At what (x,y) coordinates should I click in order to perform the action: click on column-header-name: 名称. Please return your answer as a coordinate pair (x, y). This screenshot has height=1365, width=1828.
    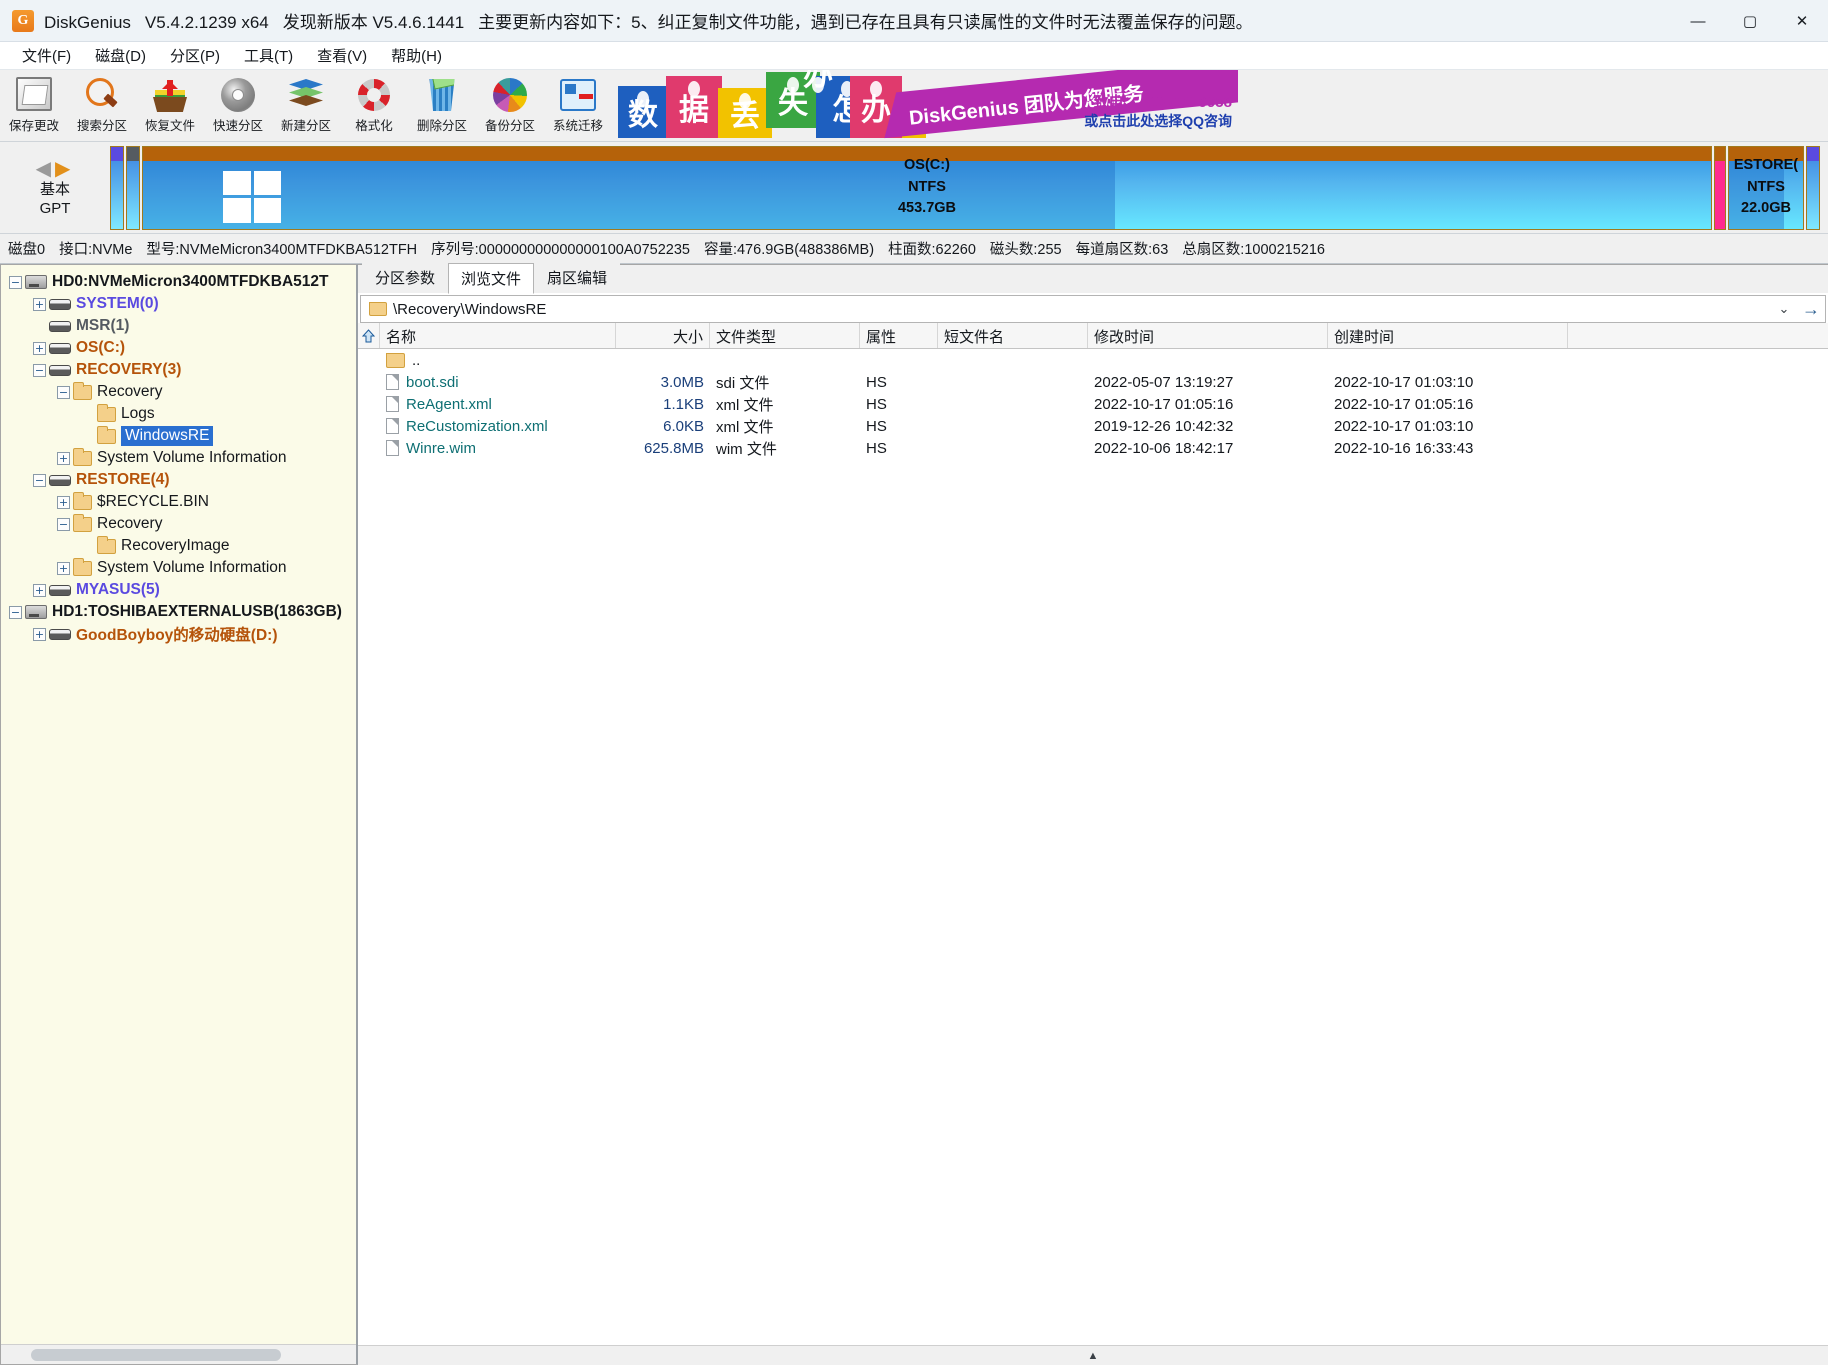
    Looking at the image, I should click on (498, 335).